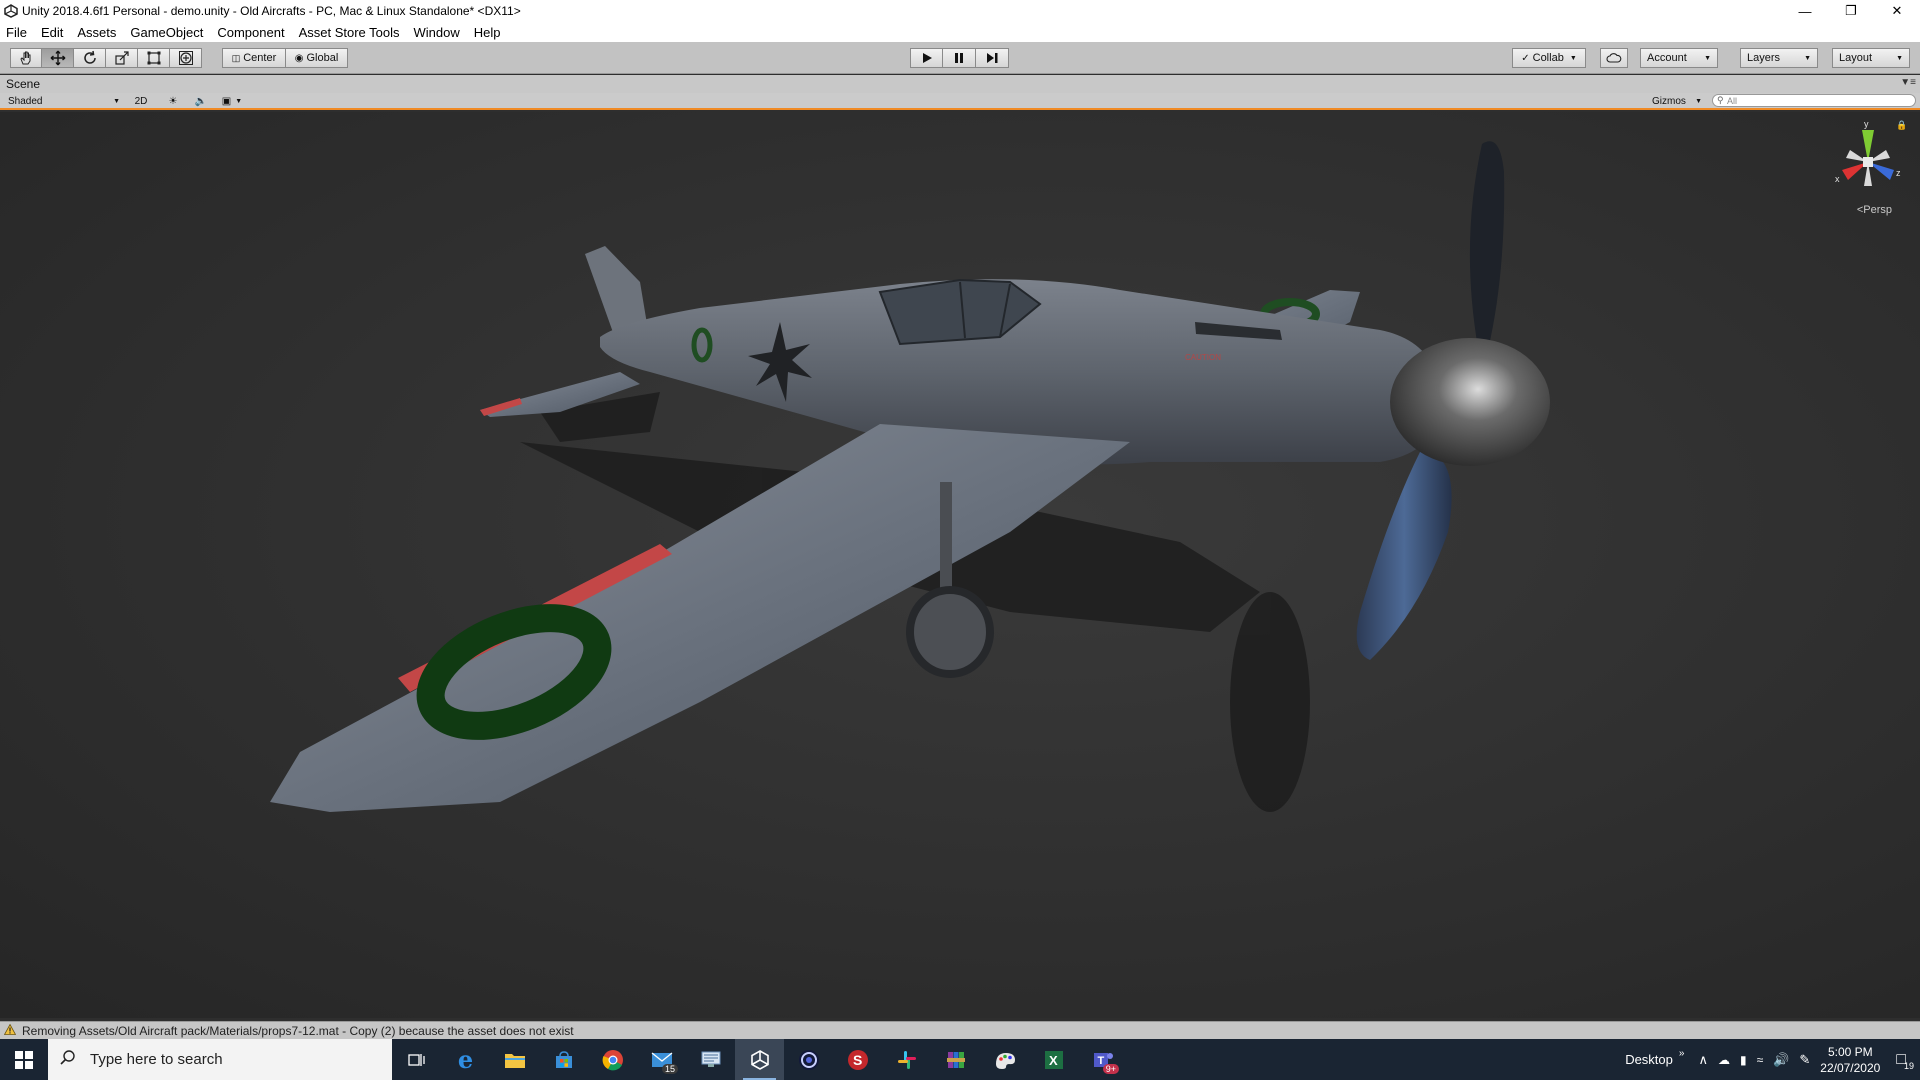  I want to click on collab-dropdown: ✓ Collab ▼, so click(1549, 58).